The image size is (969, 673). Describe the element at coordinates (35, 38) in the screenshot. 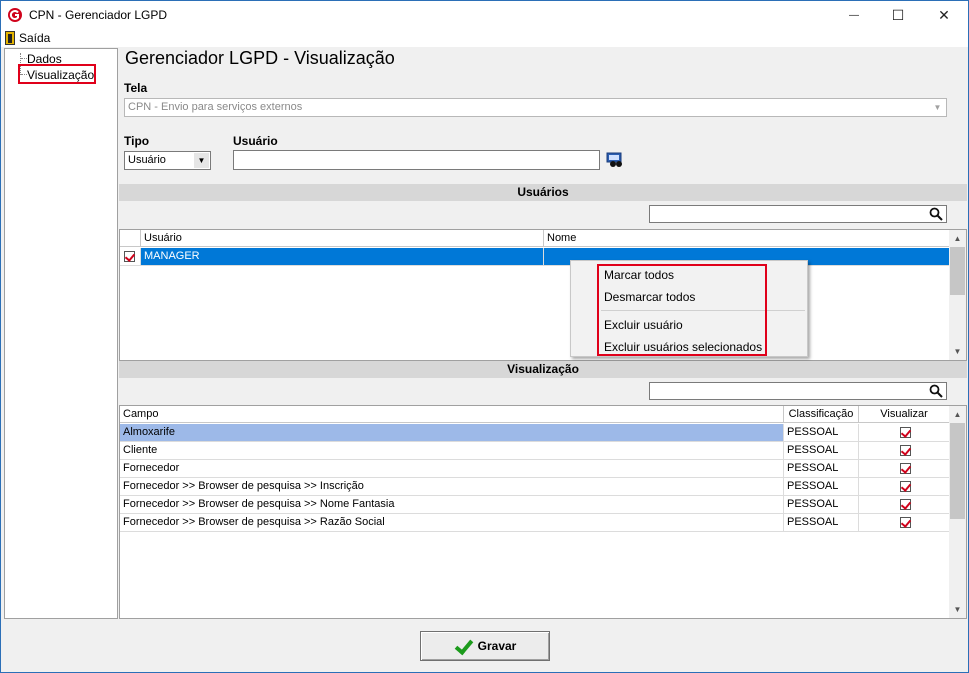

I see `menu-exit-label: Saída` at that location.